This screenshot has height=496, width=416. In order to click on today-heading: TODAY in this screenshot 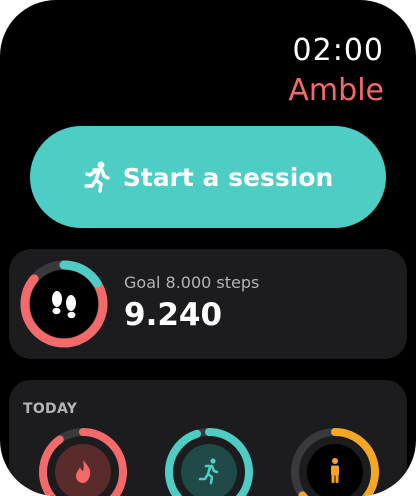, I will do `click(50, 409)`.